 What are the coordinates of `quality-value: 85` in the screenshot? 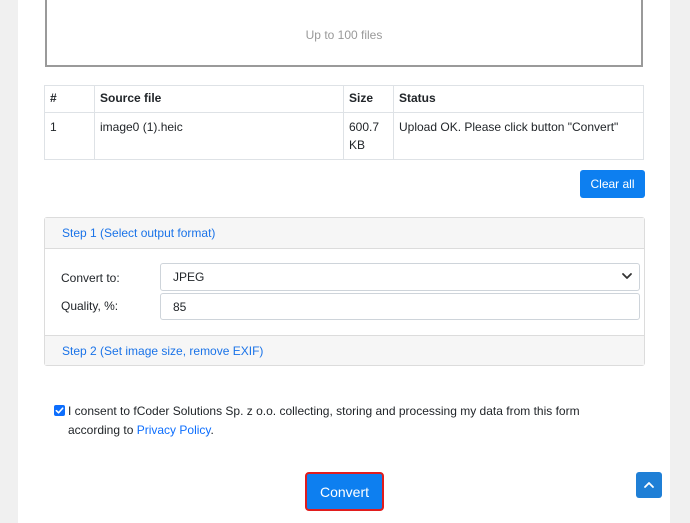 It's located at (180, 306).